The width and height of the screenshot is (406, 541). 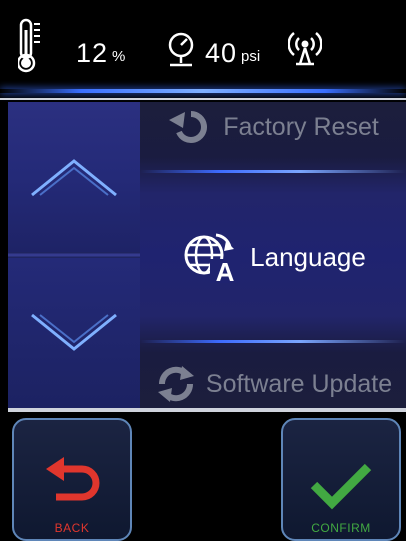 What do you see at coordinates (299, 383) in the screenshot?
I see `menu-item-label: Software Update` at bounding box center [299, 383].